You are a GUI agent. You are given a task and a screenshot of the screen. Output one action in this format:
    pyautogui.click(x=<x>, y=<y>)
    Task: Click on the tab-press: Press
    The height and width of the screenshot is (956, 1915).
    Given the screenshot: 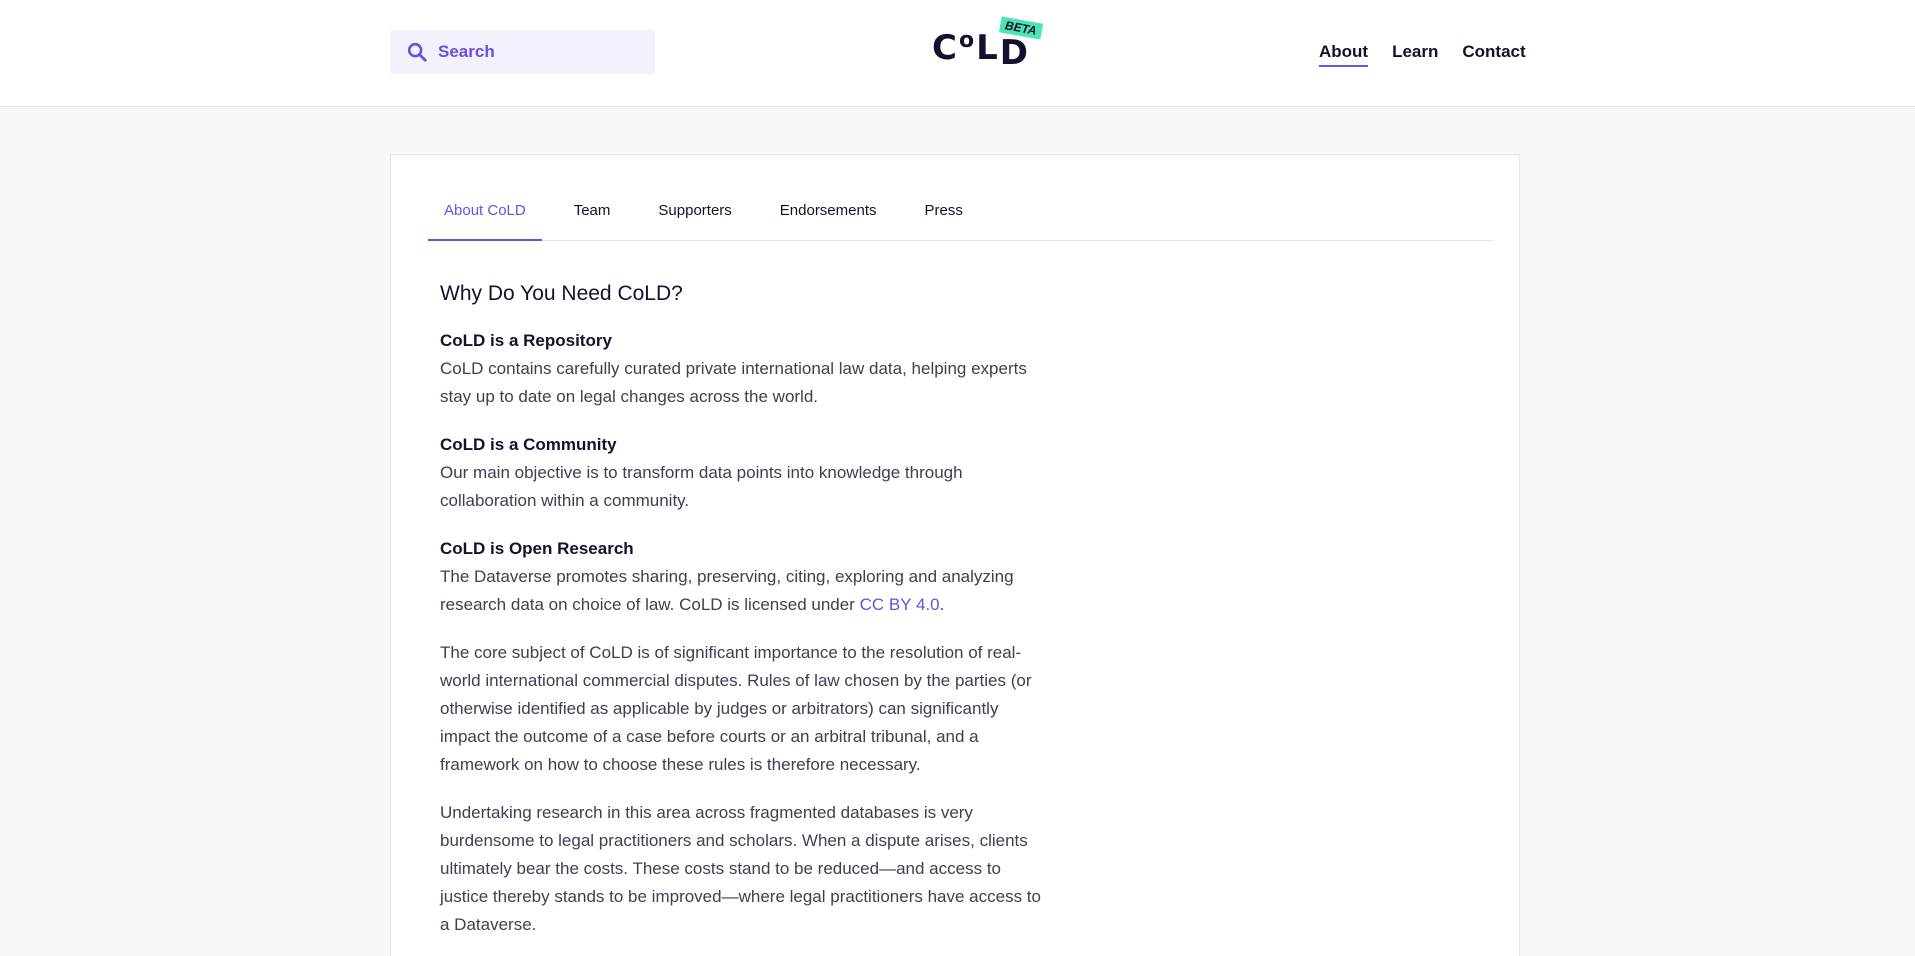 What is the action you would take?
    pyautogui.click(x=944, y=216)
    